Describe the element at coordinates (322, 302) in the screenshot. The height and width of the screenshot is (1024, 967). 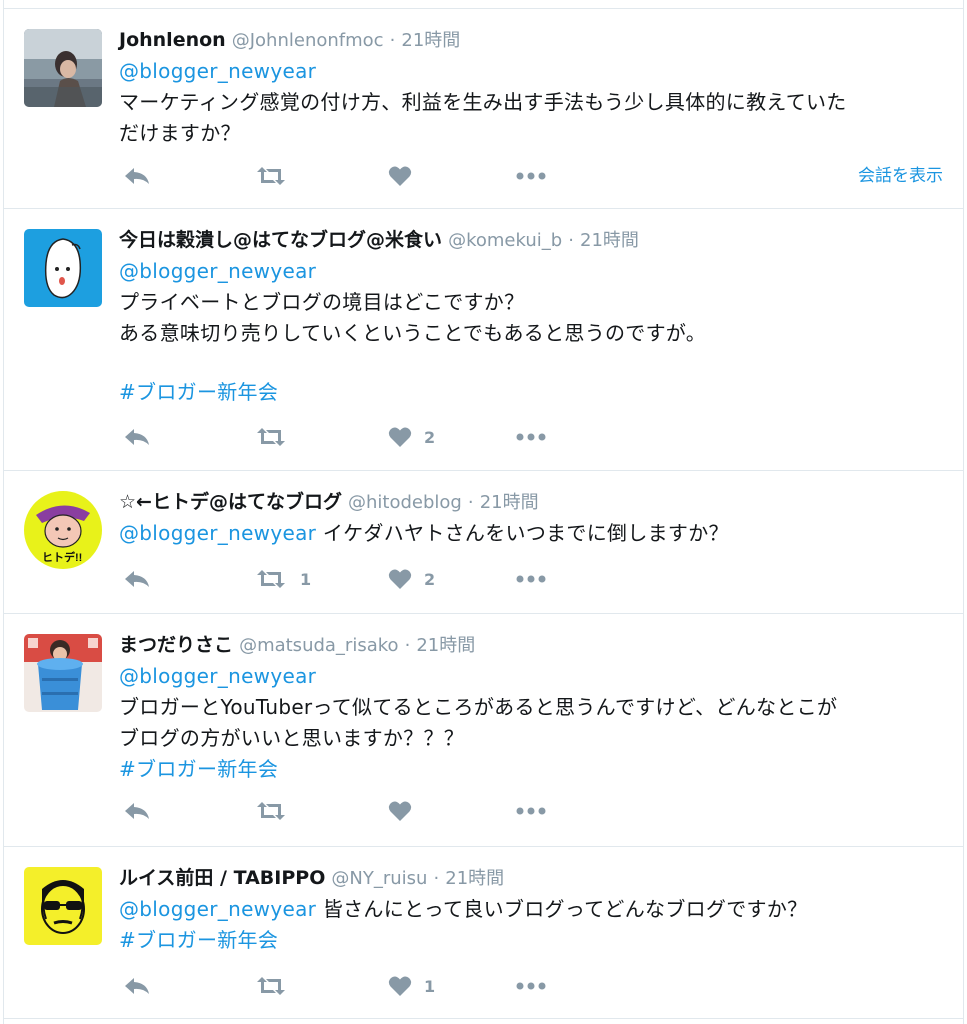
I see `tweet-text-line: プライベートとブログの境目はどこですか？` at that location.